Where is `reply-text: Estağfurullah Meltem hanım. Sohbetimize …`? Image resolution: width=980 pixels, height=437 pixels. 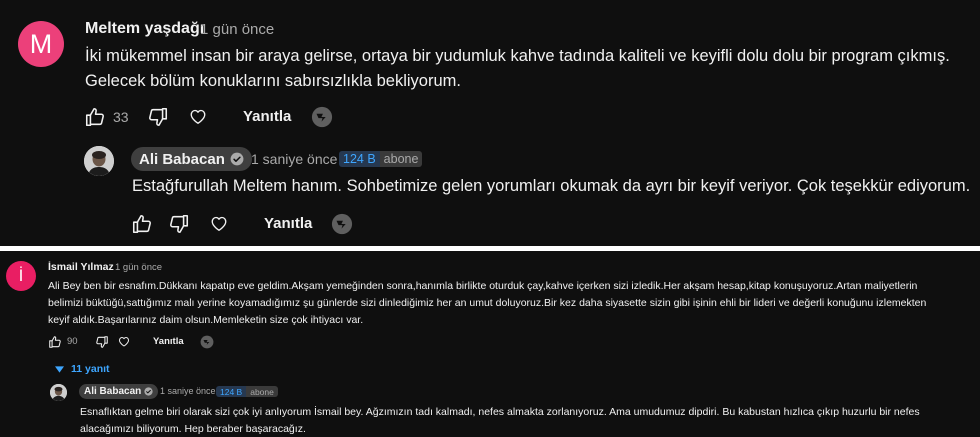
reply-text: Estağfurullah Meltem hanım. Sohbetimize … is located at coordinates (551, 186).